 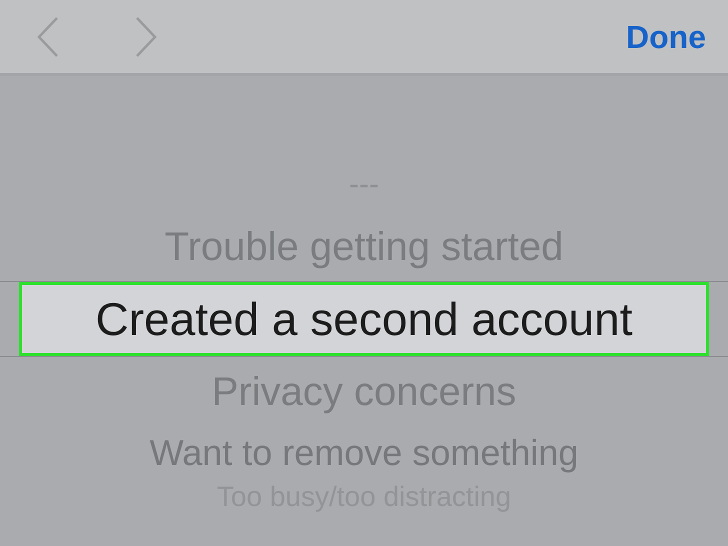 I want to click on done-button: Done, so click(x=666, y=36).